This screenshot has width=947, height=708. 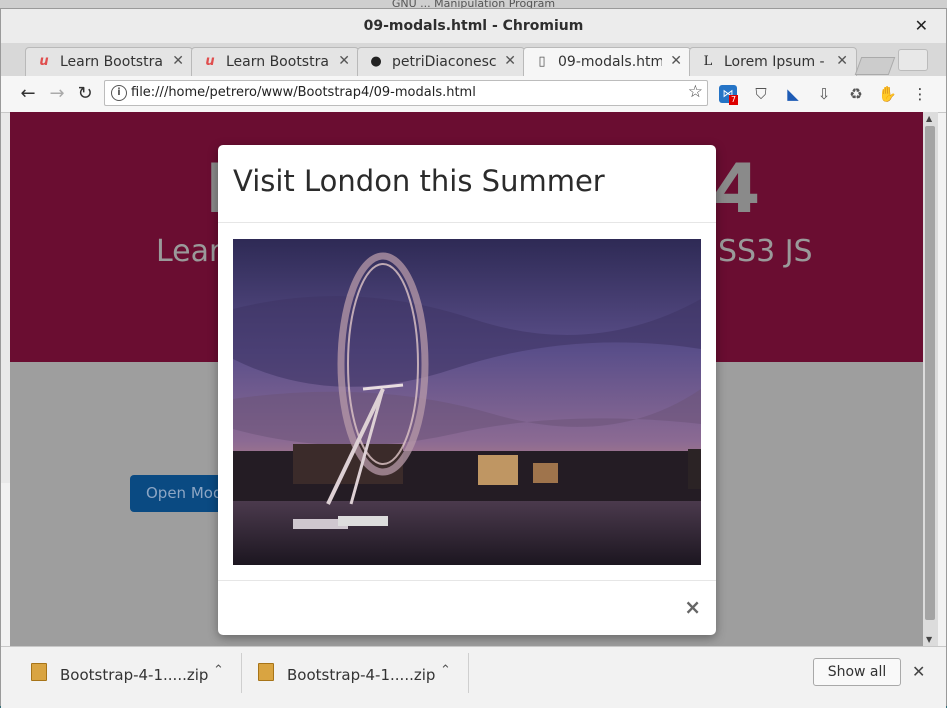 What do you see at coordinates (930, 373) in the screenshot?
I see `scrollbar-thumb` at bounding box center [930, 373].